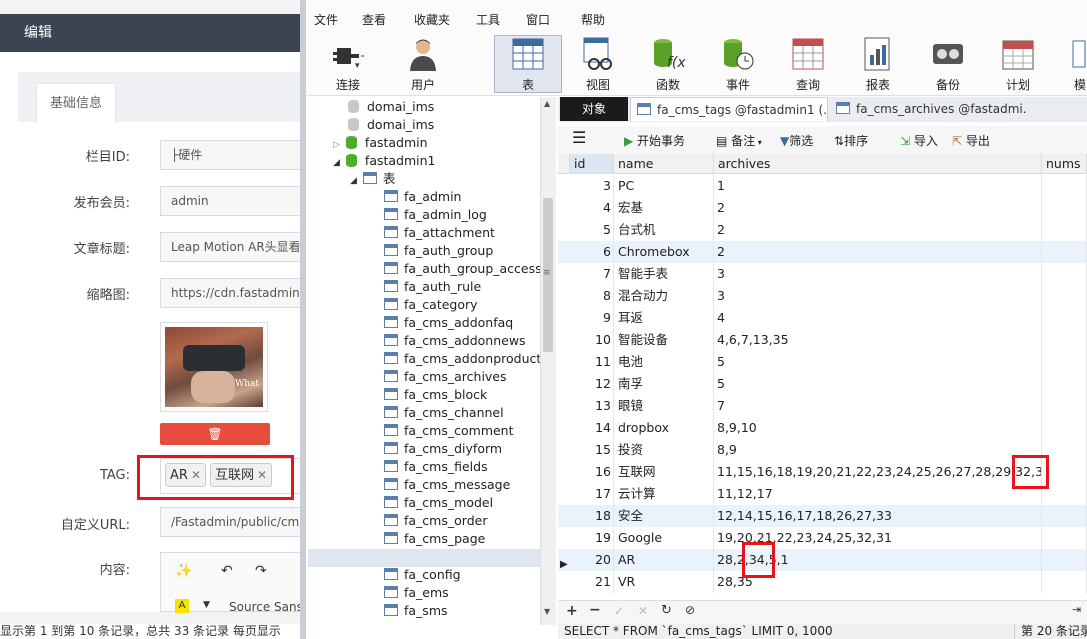 The image size is (1087, 639). I want to click on function-button: f(x)函数, so click(668, 65).